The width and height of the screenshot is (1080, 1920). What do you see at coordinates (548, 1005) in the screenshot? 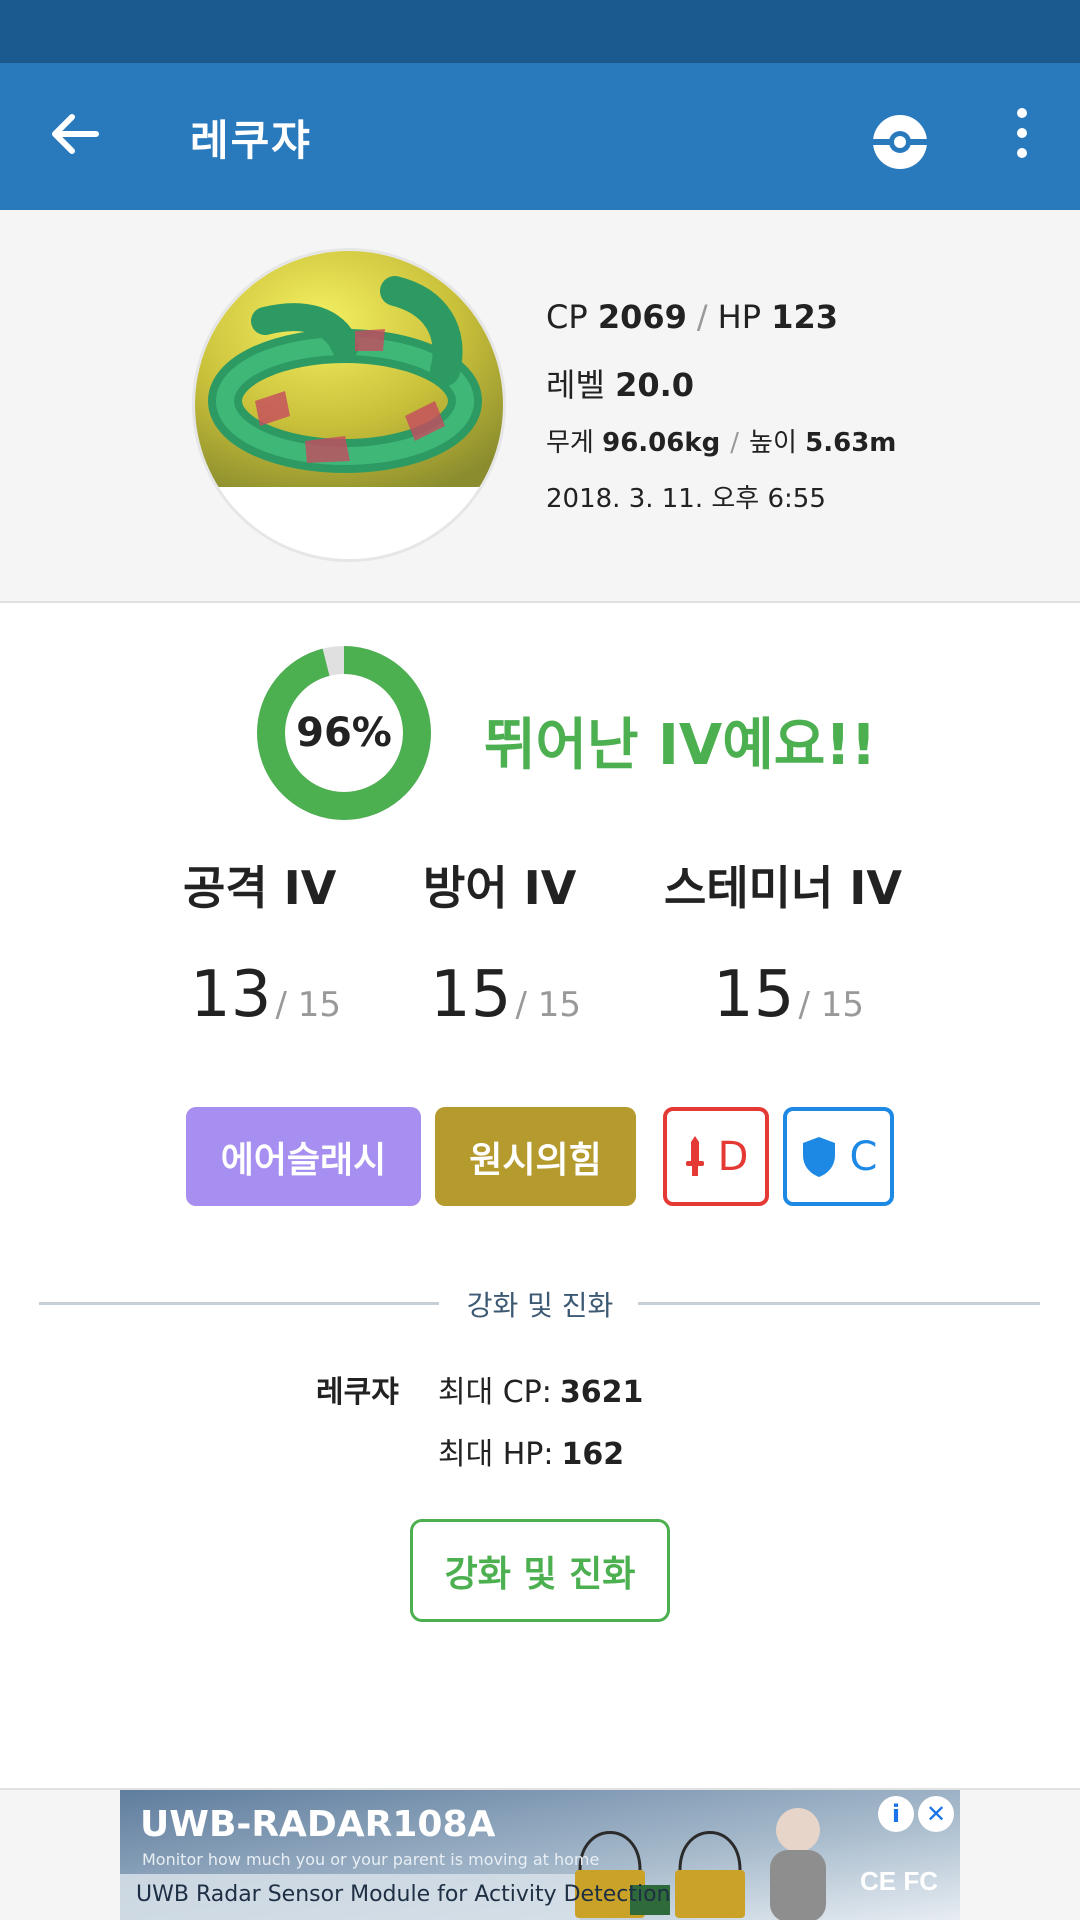
I see `defense-iv-max: / 15` at bounding box center [548, 1005].